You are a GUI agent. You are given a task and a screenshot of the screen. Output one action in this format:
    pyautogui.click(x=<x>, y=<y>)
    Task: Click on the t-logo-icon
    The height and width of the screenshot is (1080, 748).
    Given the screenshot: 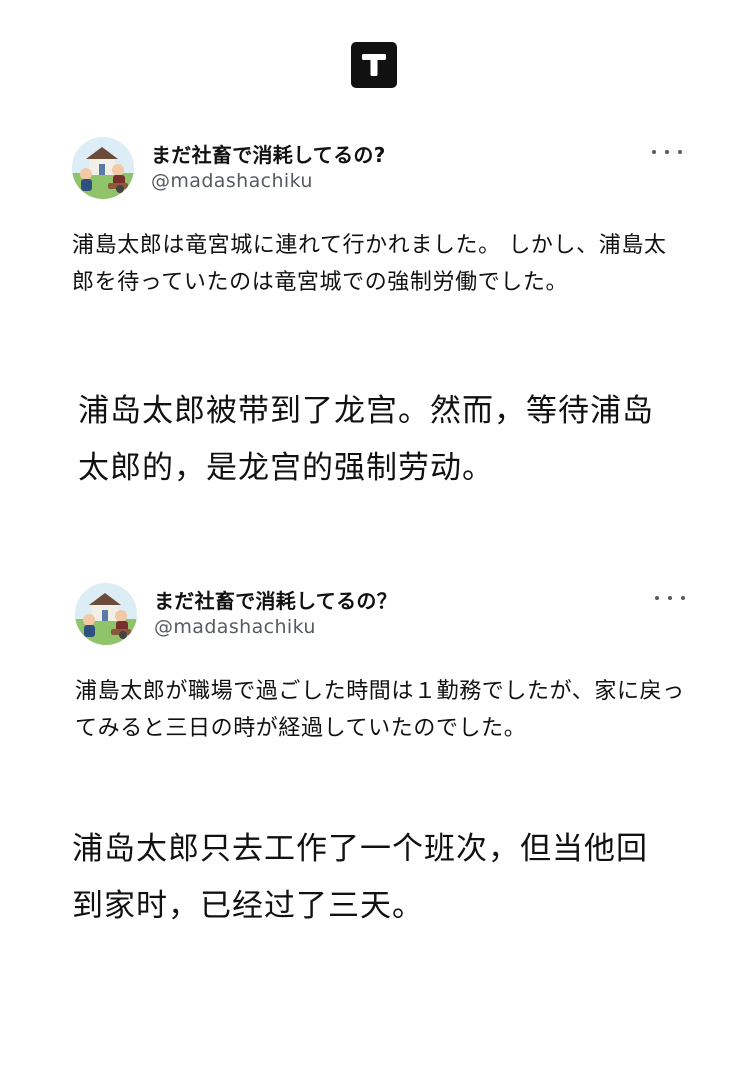 What is the action you would take?
    pyautogui.click(x=374, y=65)
    